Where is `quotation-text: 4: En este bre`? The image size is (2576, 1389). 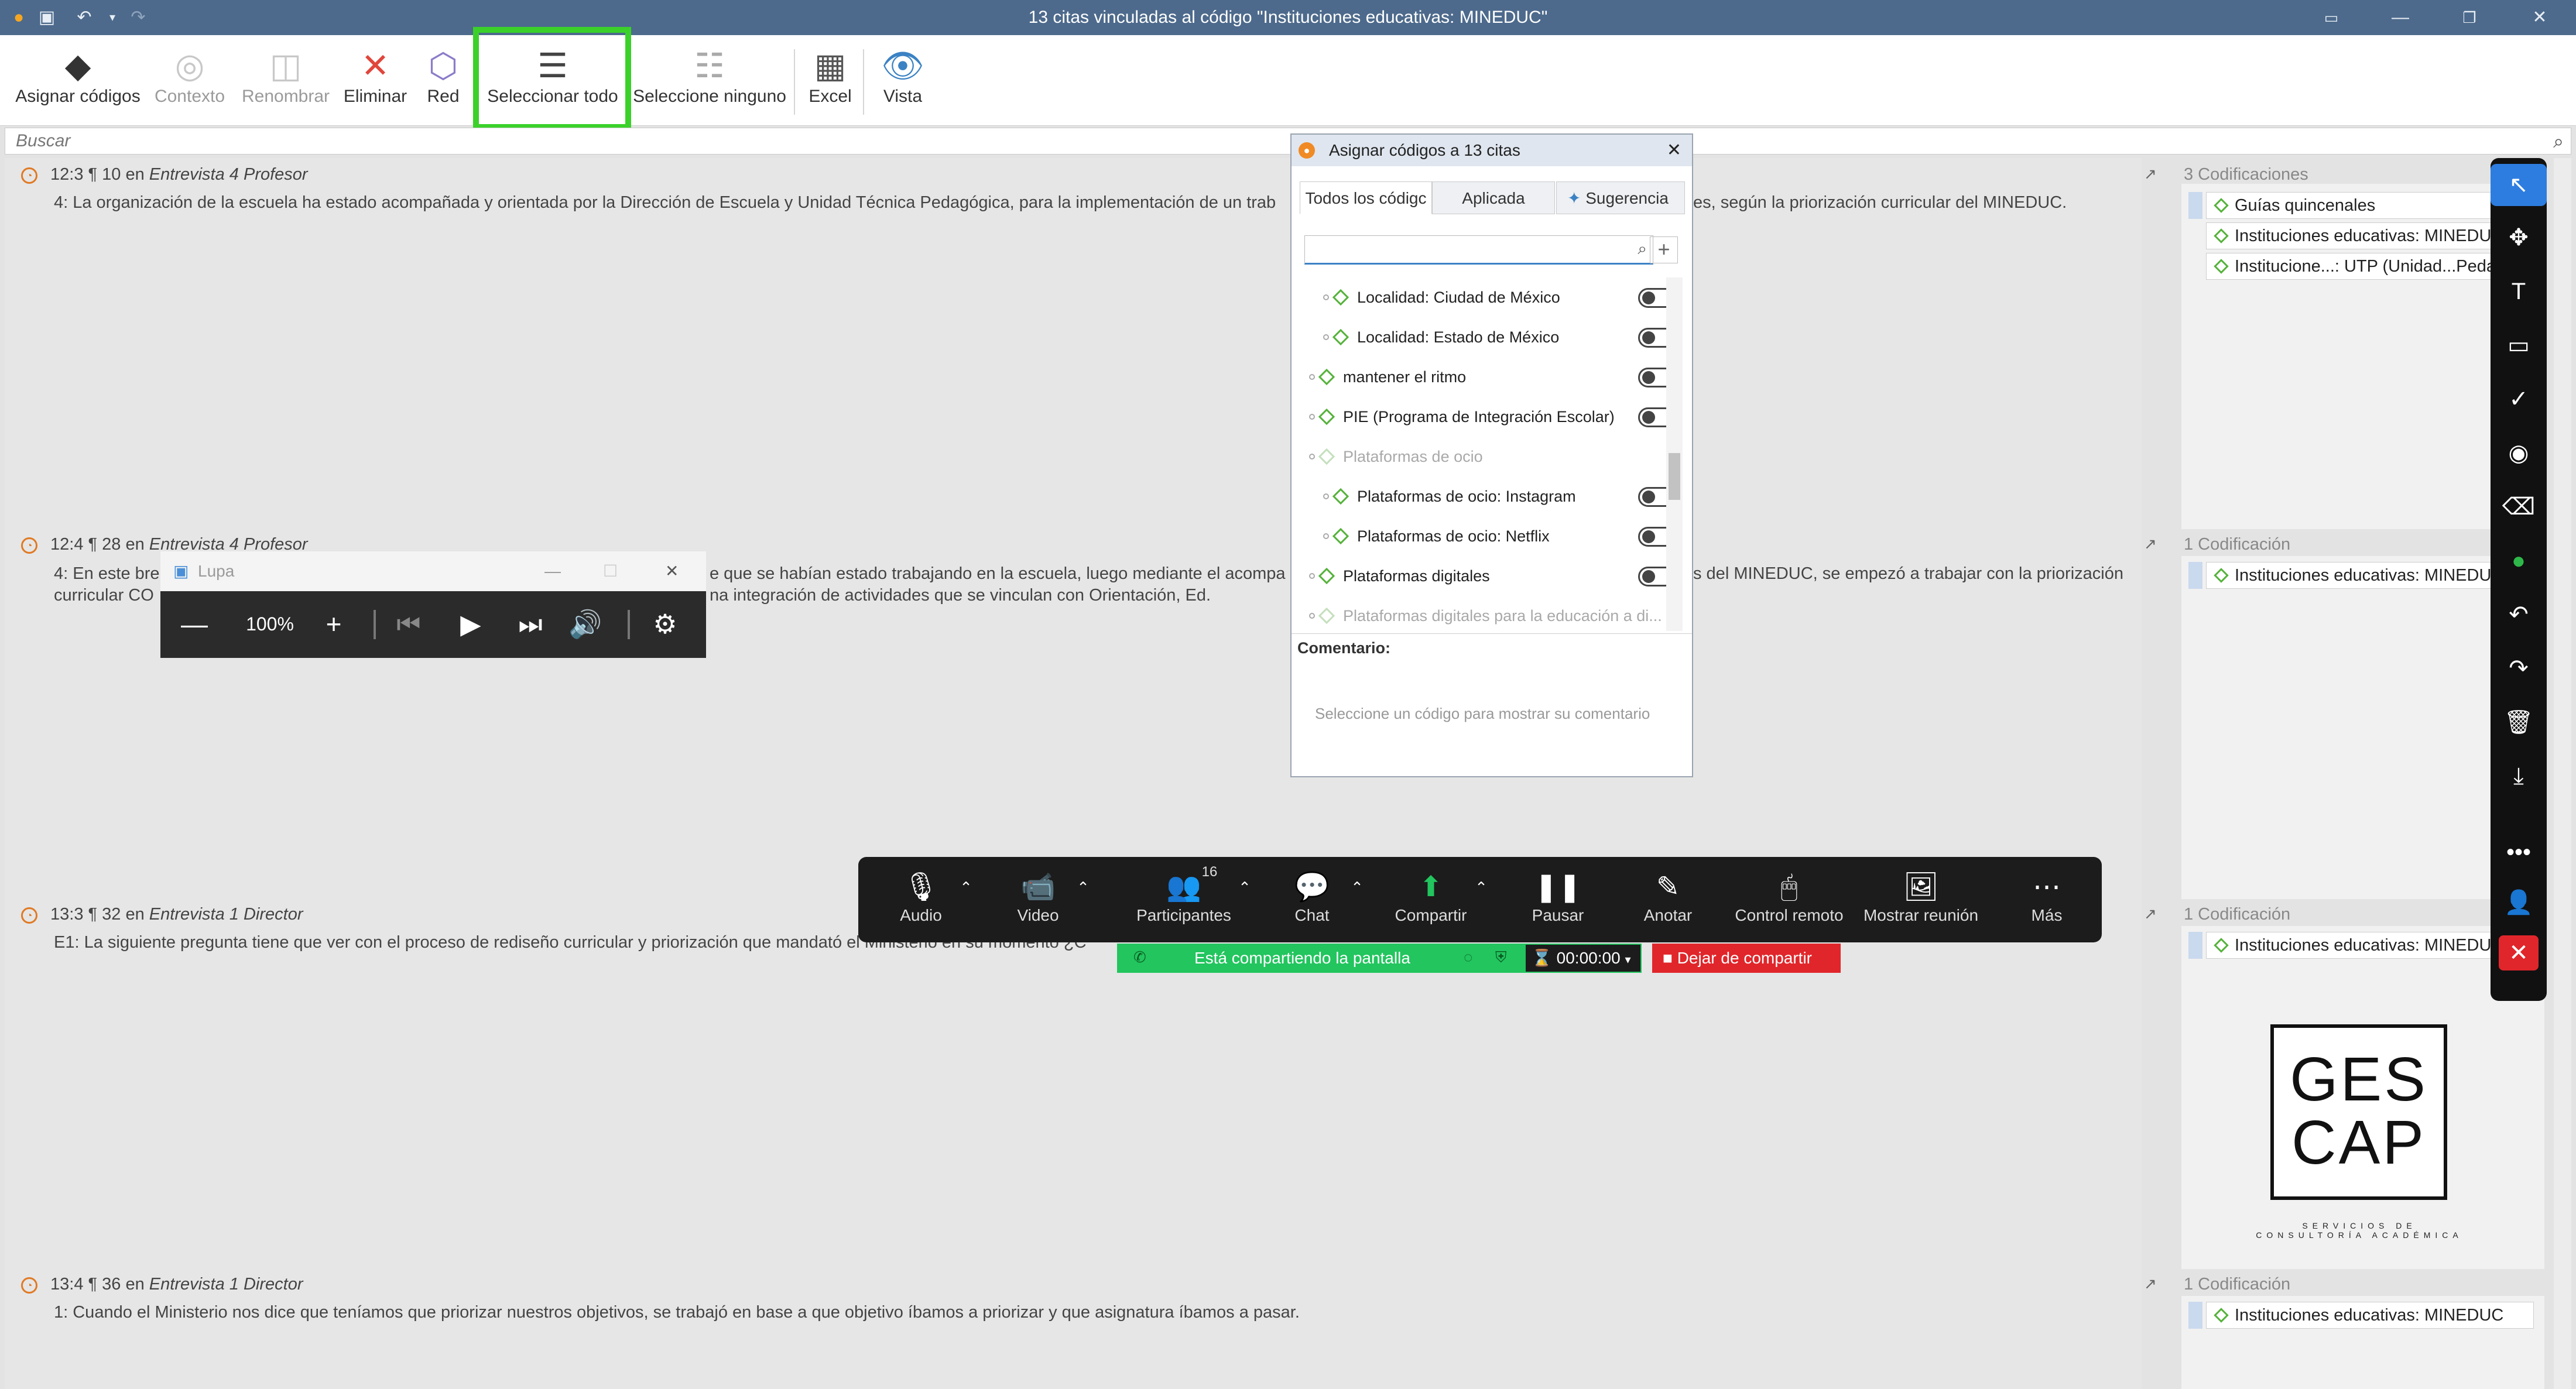
quotation-text: 4: En este bre is located at coordinates (107, 574).